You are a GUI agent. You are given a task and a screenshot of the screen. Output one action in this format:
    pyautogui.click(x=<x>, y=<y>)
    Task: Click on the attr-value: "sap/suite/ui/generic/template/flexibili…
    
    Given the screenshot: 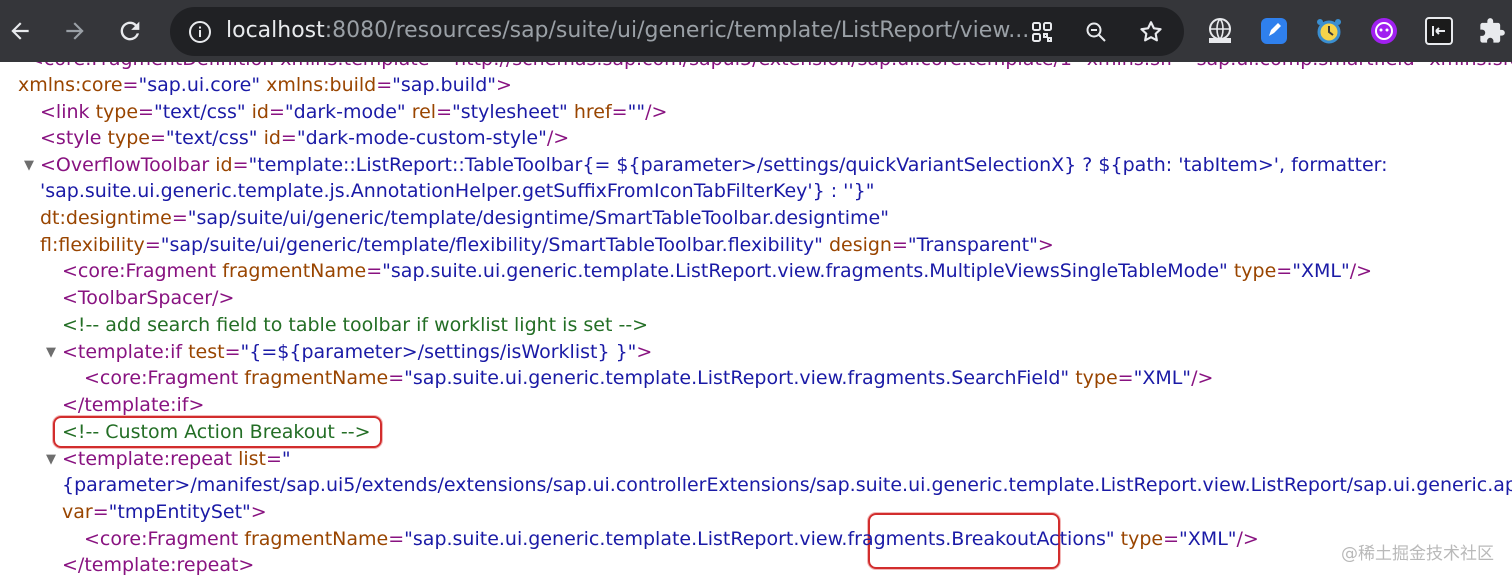 What is the action you would take?
    pyautogui.click(x=491, y=245)
    